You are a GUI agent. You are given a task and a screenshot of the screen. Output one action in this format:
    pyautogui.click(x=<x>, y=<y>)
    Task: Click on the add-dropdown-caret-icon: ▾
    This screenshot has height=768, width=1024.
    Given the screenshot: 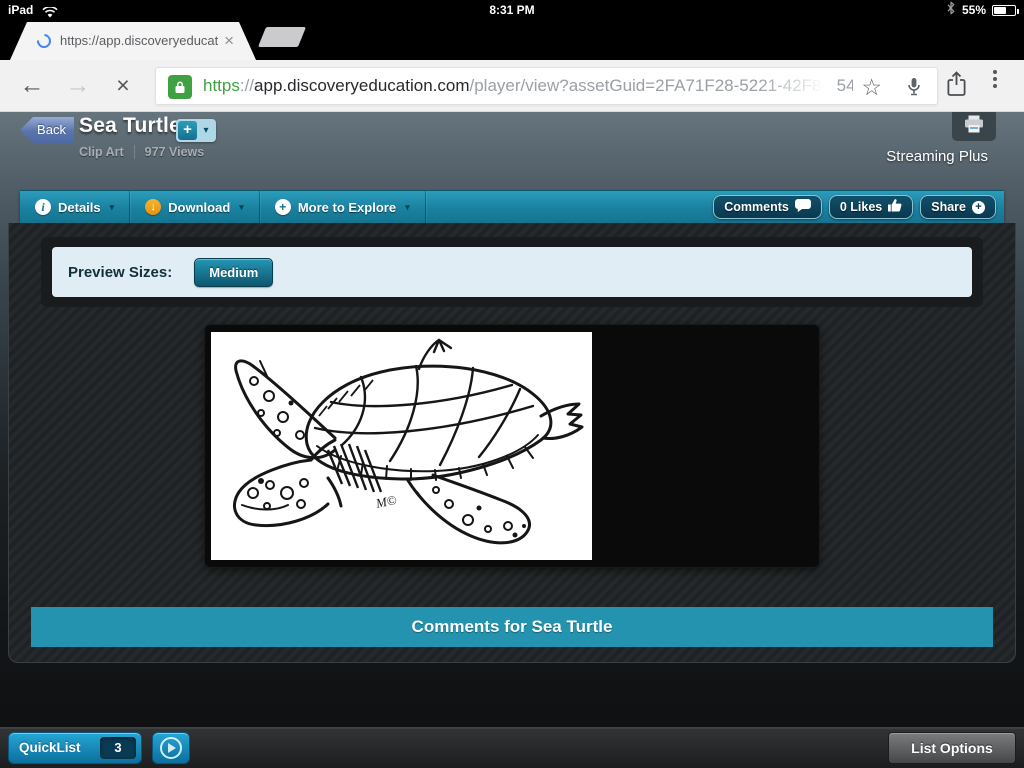 What is the action you would take?
    pyautogui.click(x=206, y=130)
    